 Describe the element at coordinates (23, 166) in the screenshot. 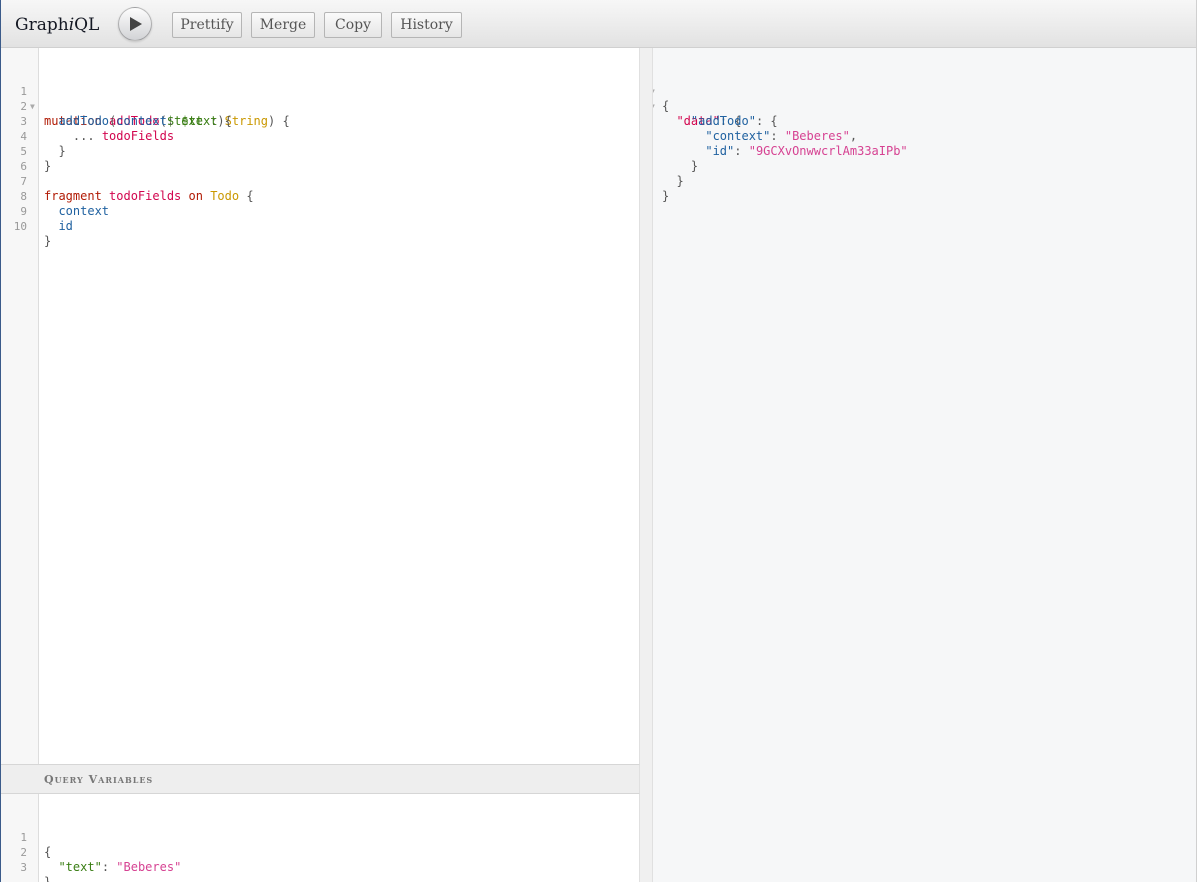

I see `code-line: 6` at that location.